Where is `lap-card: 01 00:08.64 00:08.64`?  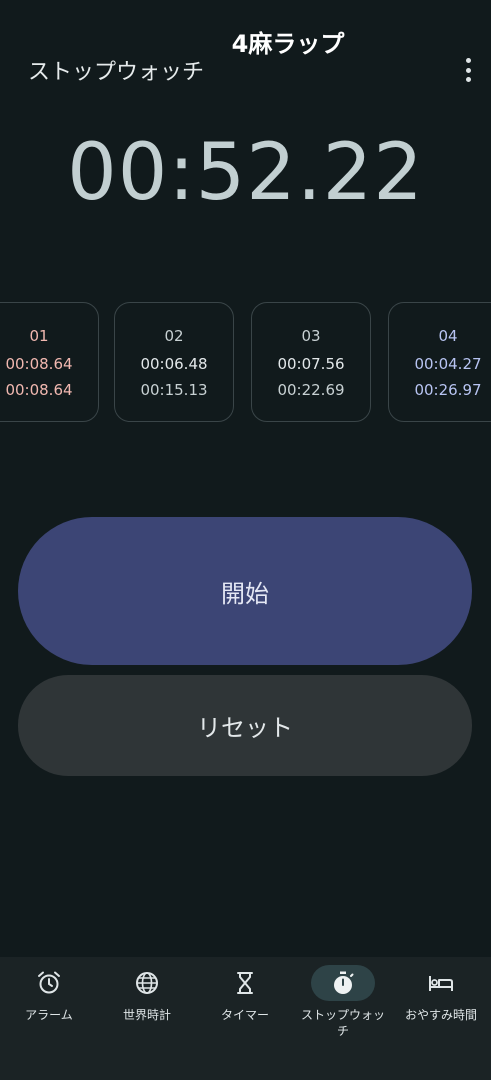 lap-card: 01 00:08.64 00:08.64 is located at coordinates (49, 362).